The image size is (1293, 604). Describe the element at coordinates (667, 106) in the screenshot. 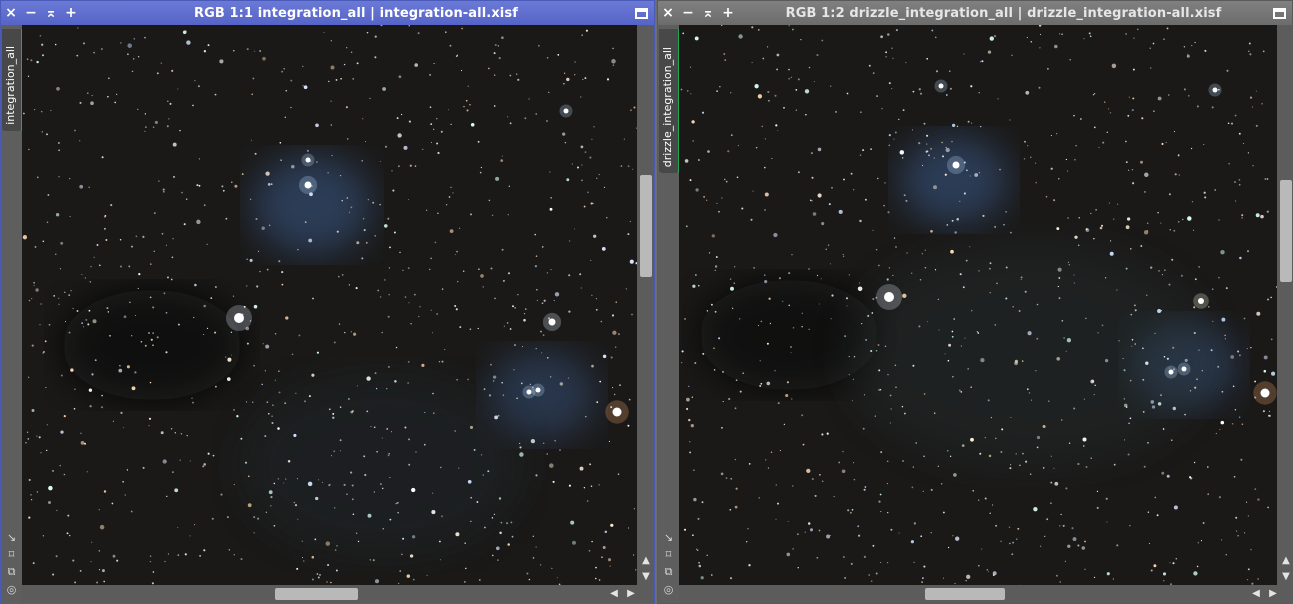

I see `view-tab-label: drizzle_integration_all` at that location.